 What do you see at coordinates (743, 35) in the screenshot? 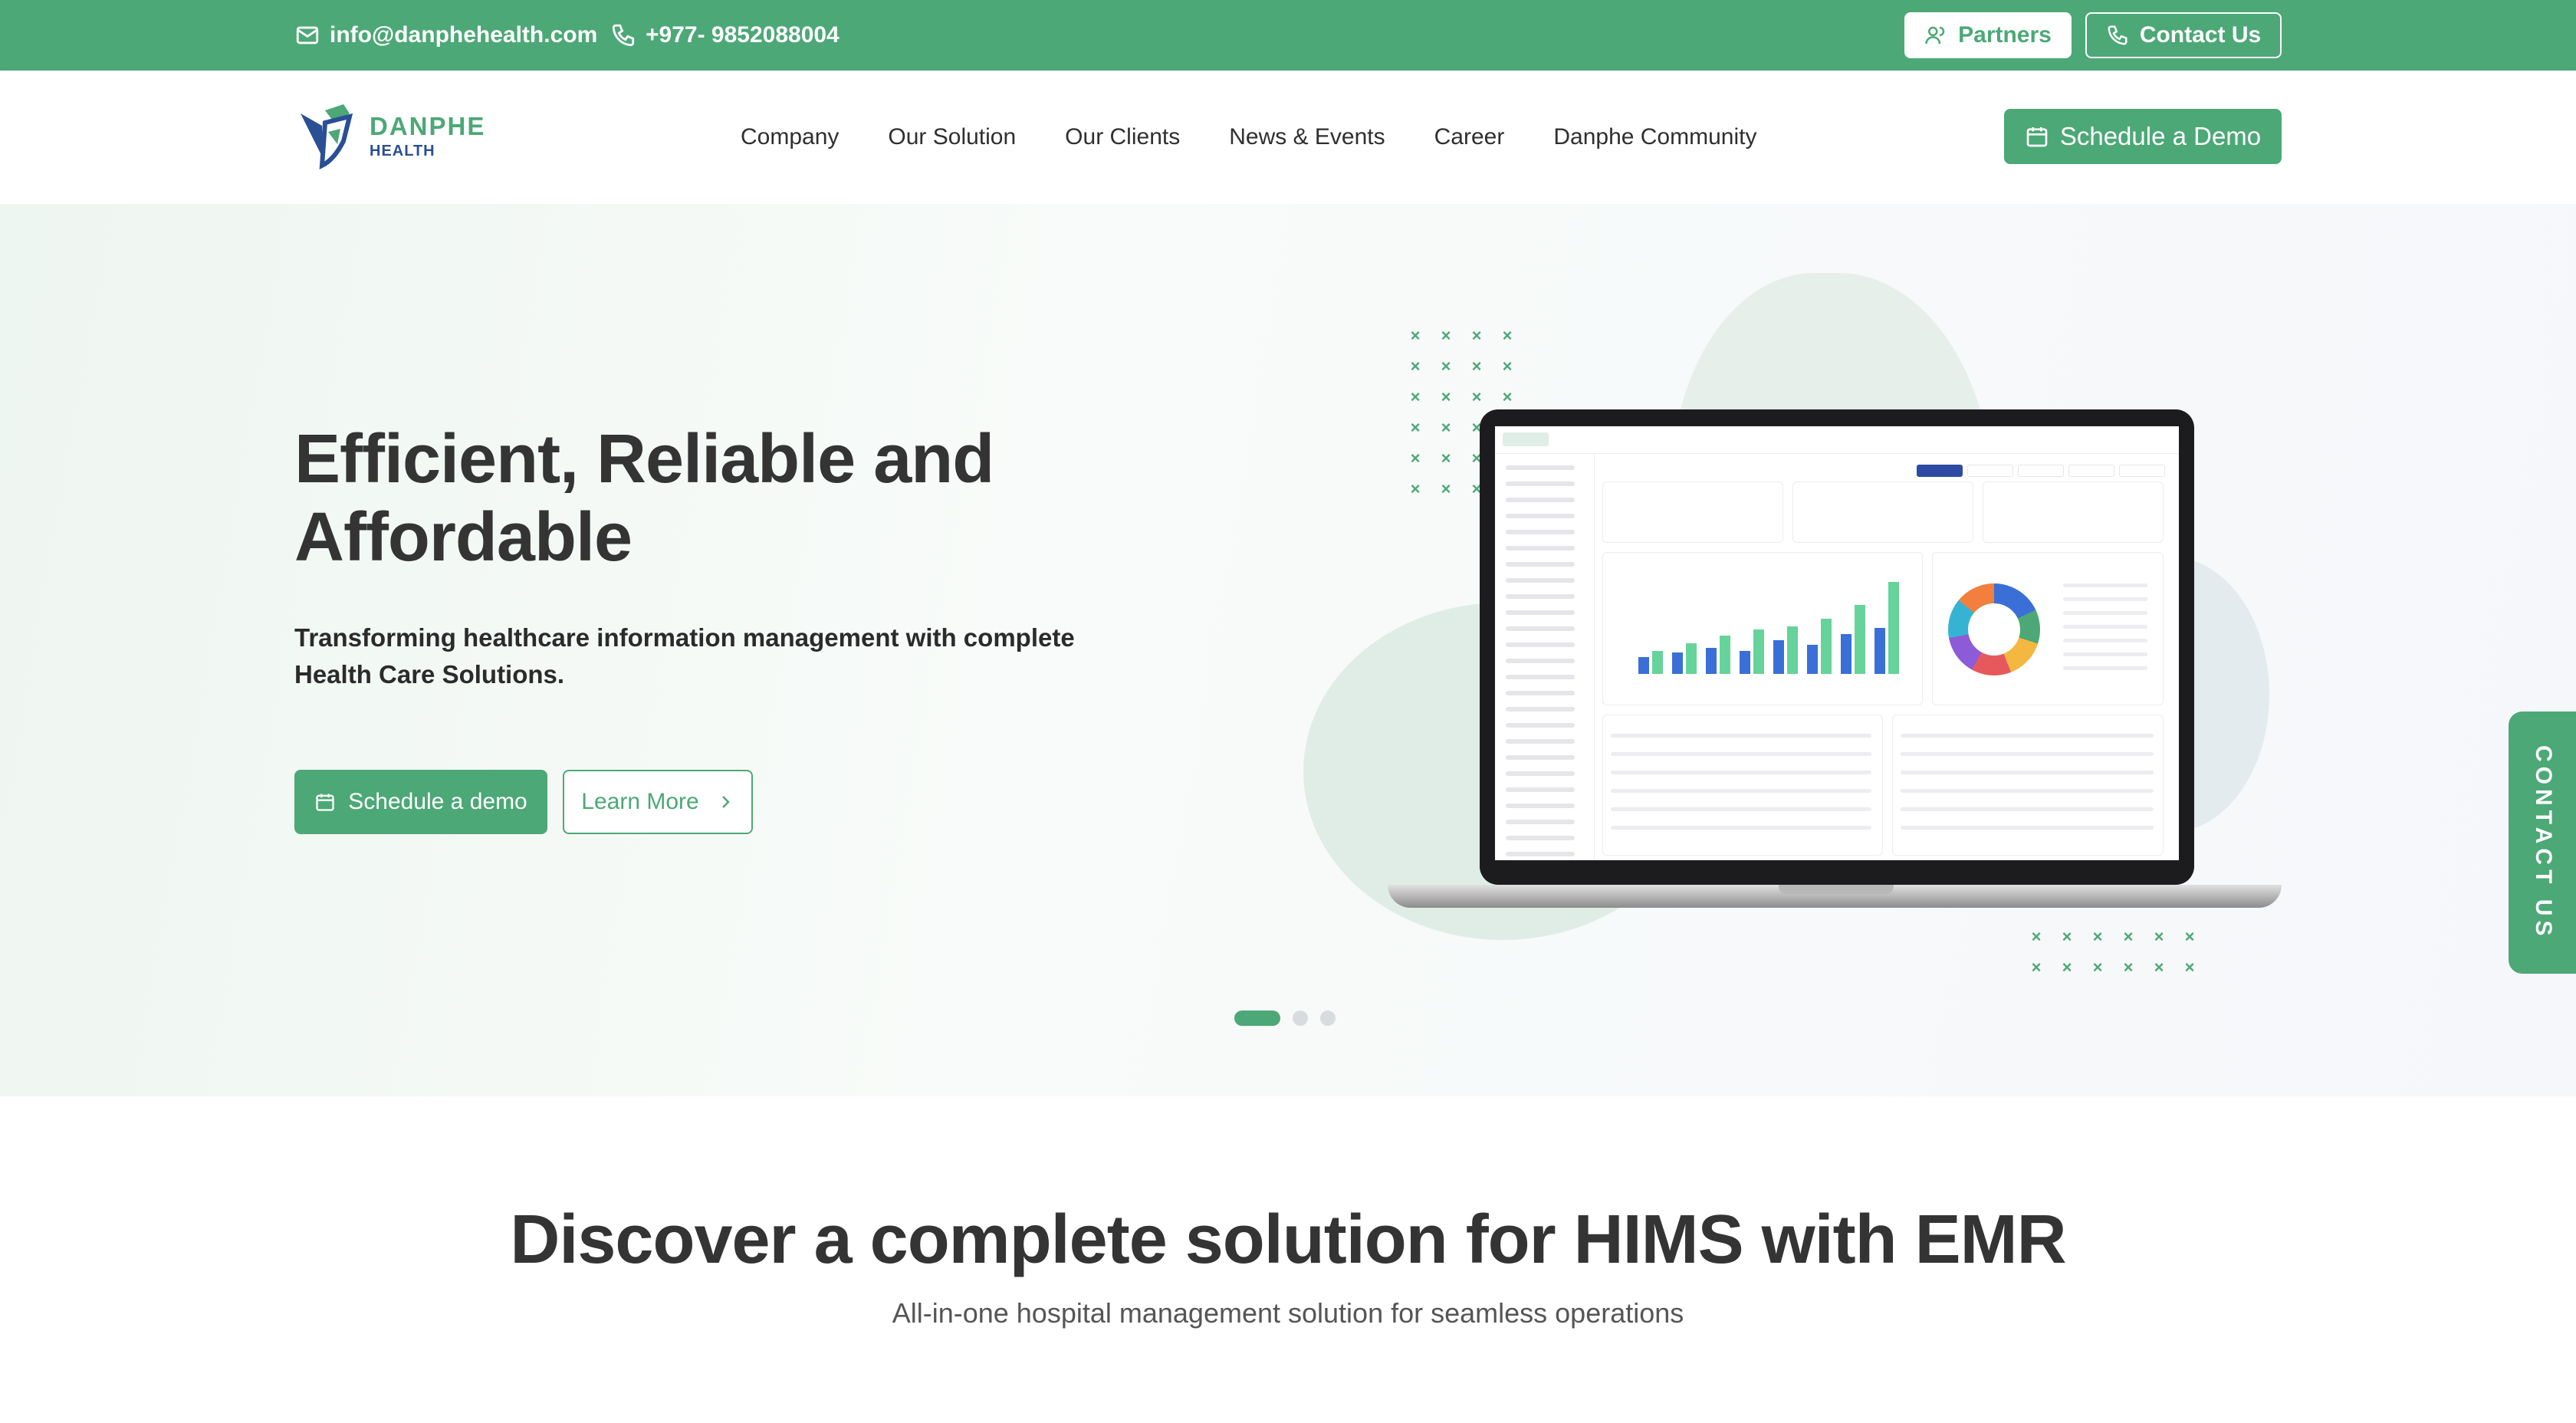
I see `phone-text: +977- 9852088004` at bounding box center [743, 35].